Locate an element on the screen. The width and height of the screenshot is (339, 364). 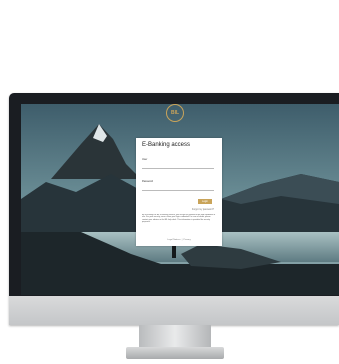
login-title: E-Banking access is located at coordinates (166, 145).